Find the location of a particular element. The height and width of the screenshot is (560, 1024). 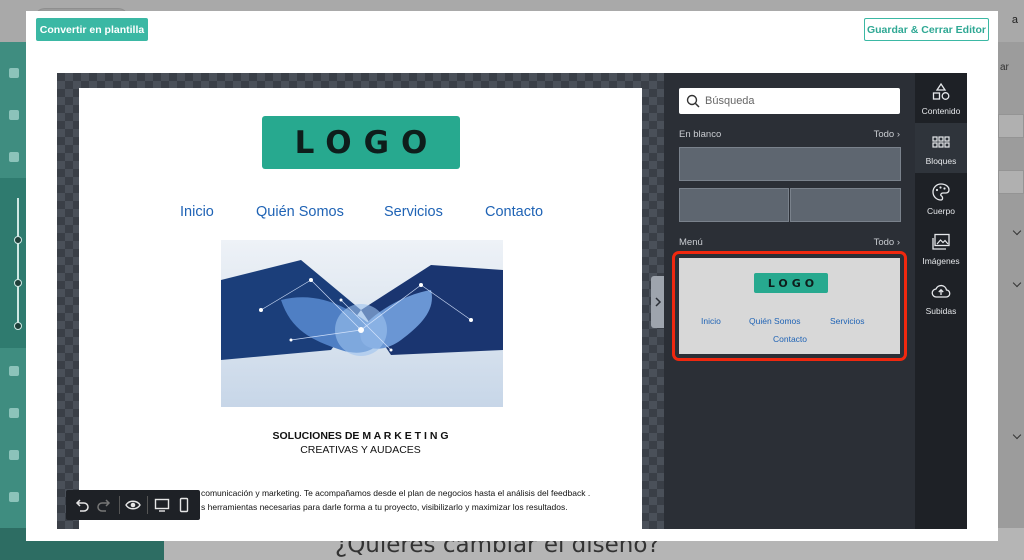

tab-contenido-label: Contenido is located at coordinates (941, 111).